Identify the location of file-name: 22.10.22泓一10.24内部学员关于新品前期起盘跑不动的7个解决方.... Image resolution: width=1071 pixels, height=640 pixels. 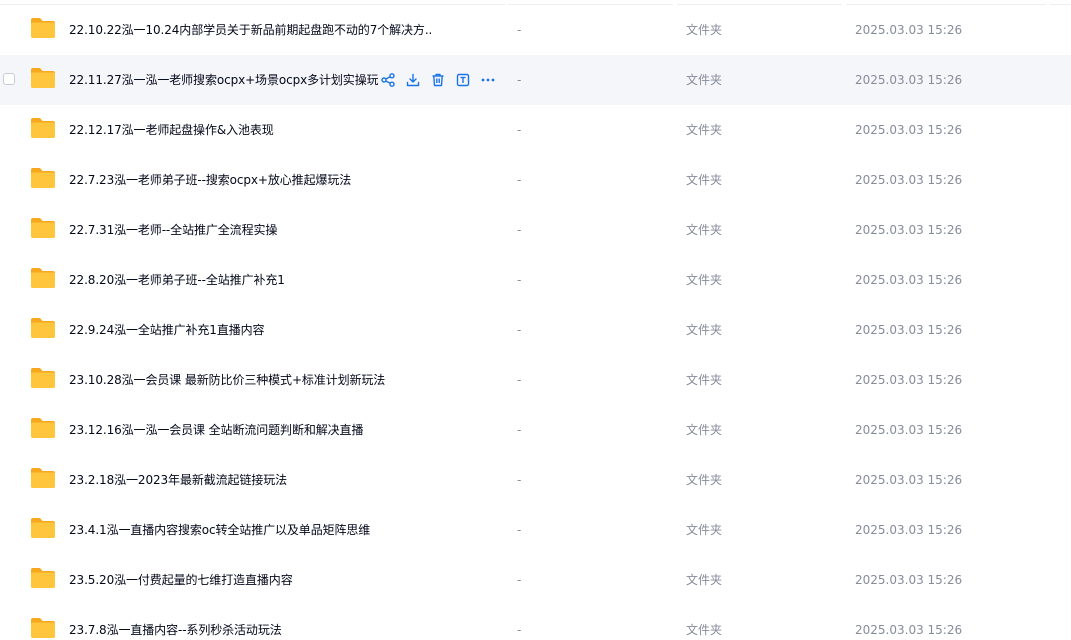
(250, 30).